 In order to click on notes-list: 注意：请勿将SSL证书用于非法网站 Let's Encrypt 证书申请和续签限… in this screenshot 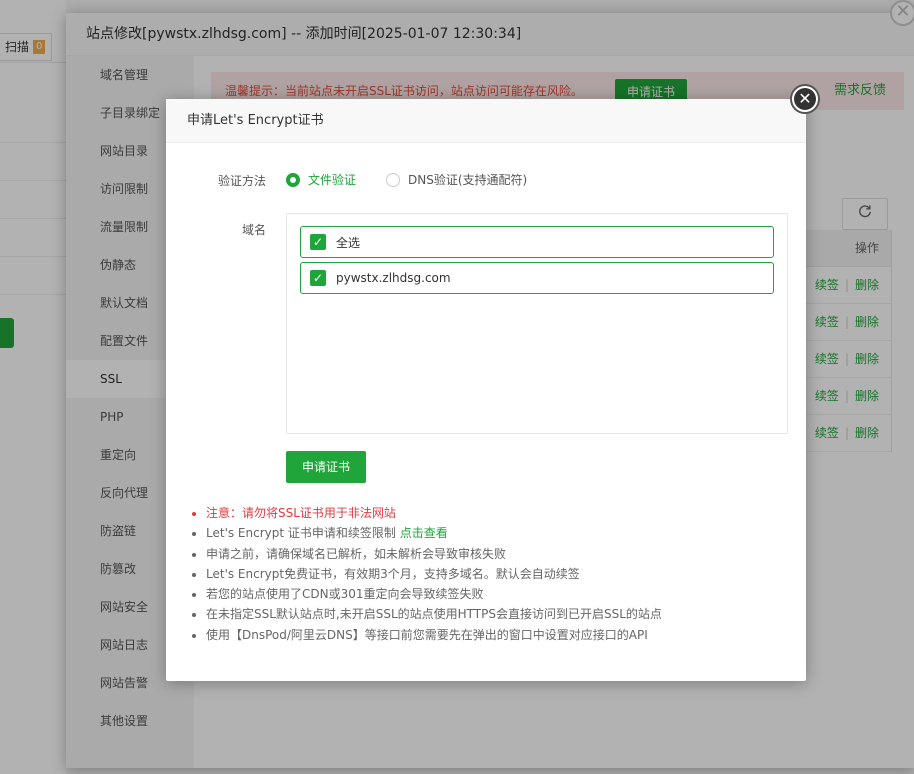, I will do `click(426, 574)`.